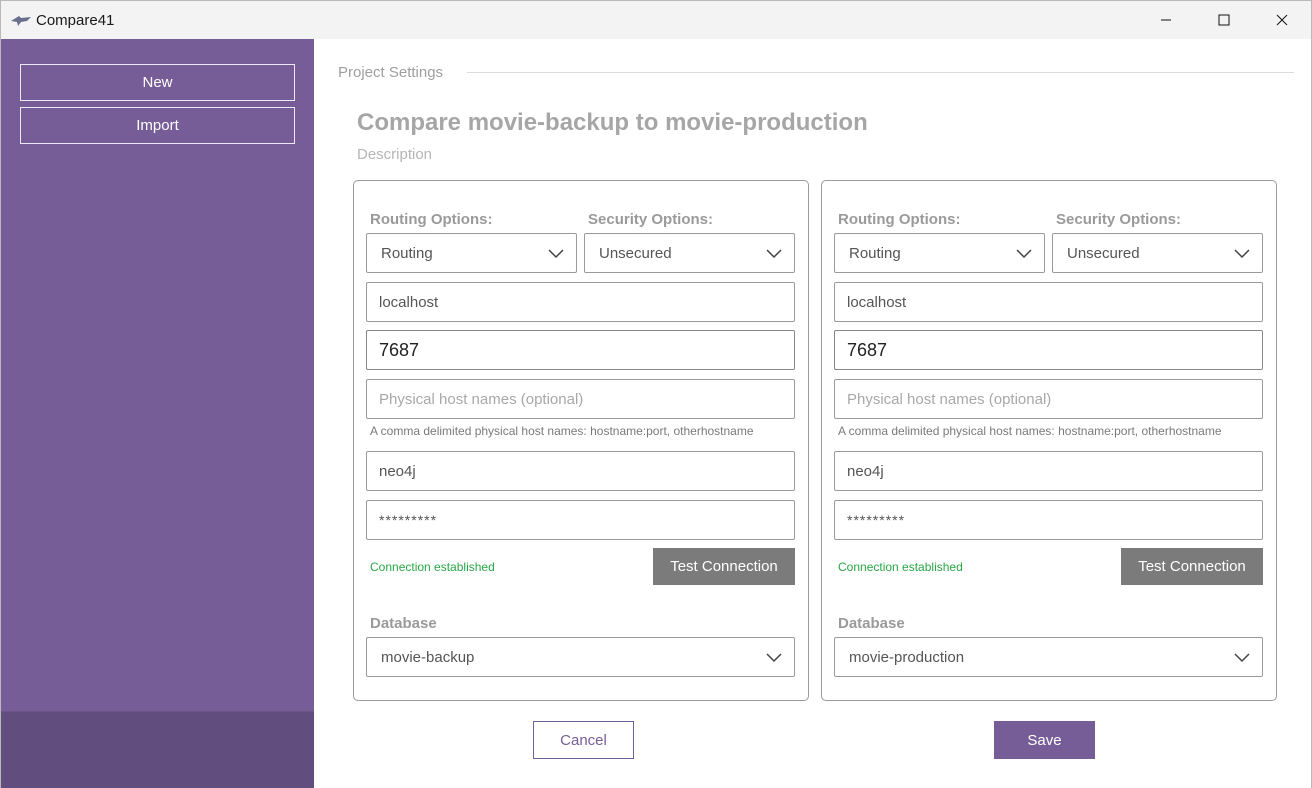 The image size is (1312, 788). I want to click on maximize-icon, so click(1224, 20).